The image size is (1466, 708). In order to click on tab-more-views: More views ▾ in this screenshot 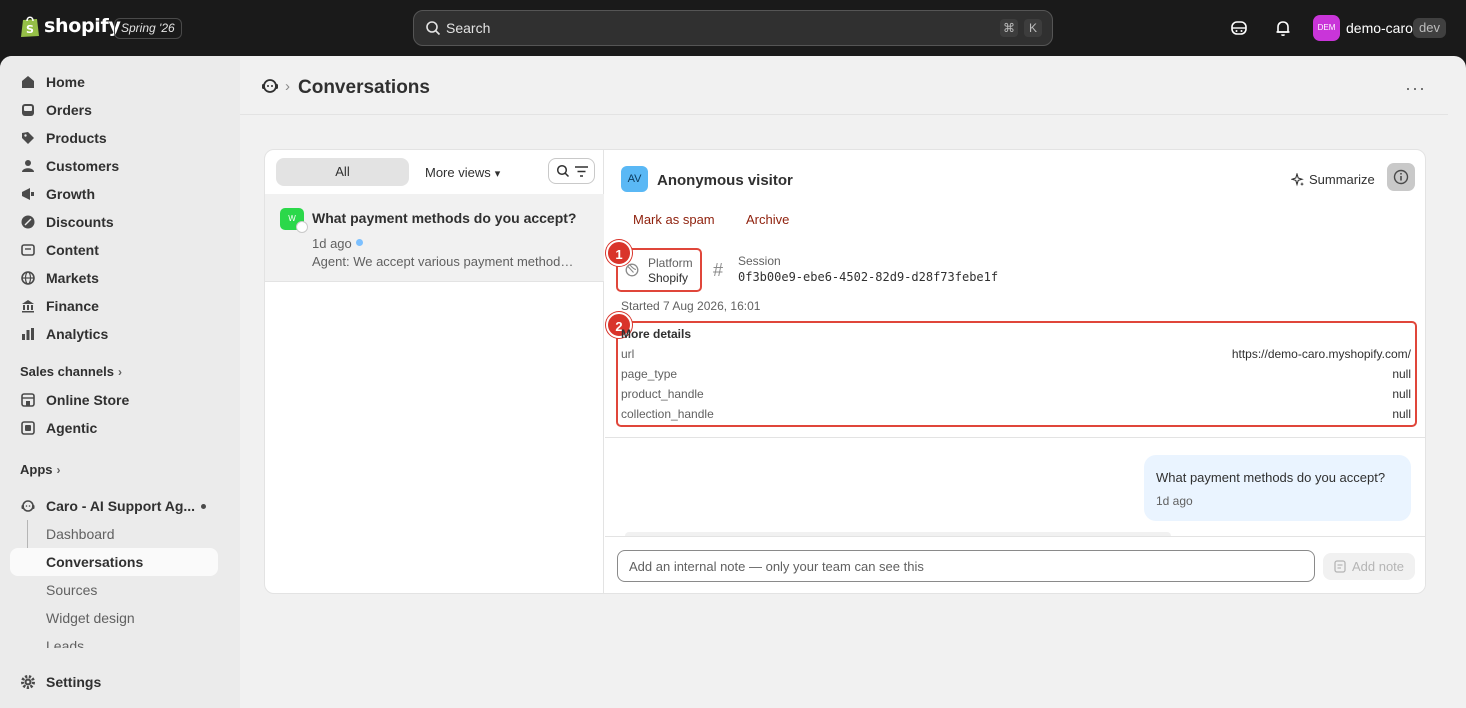, I will do `click(462, 172)`.